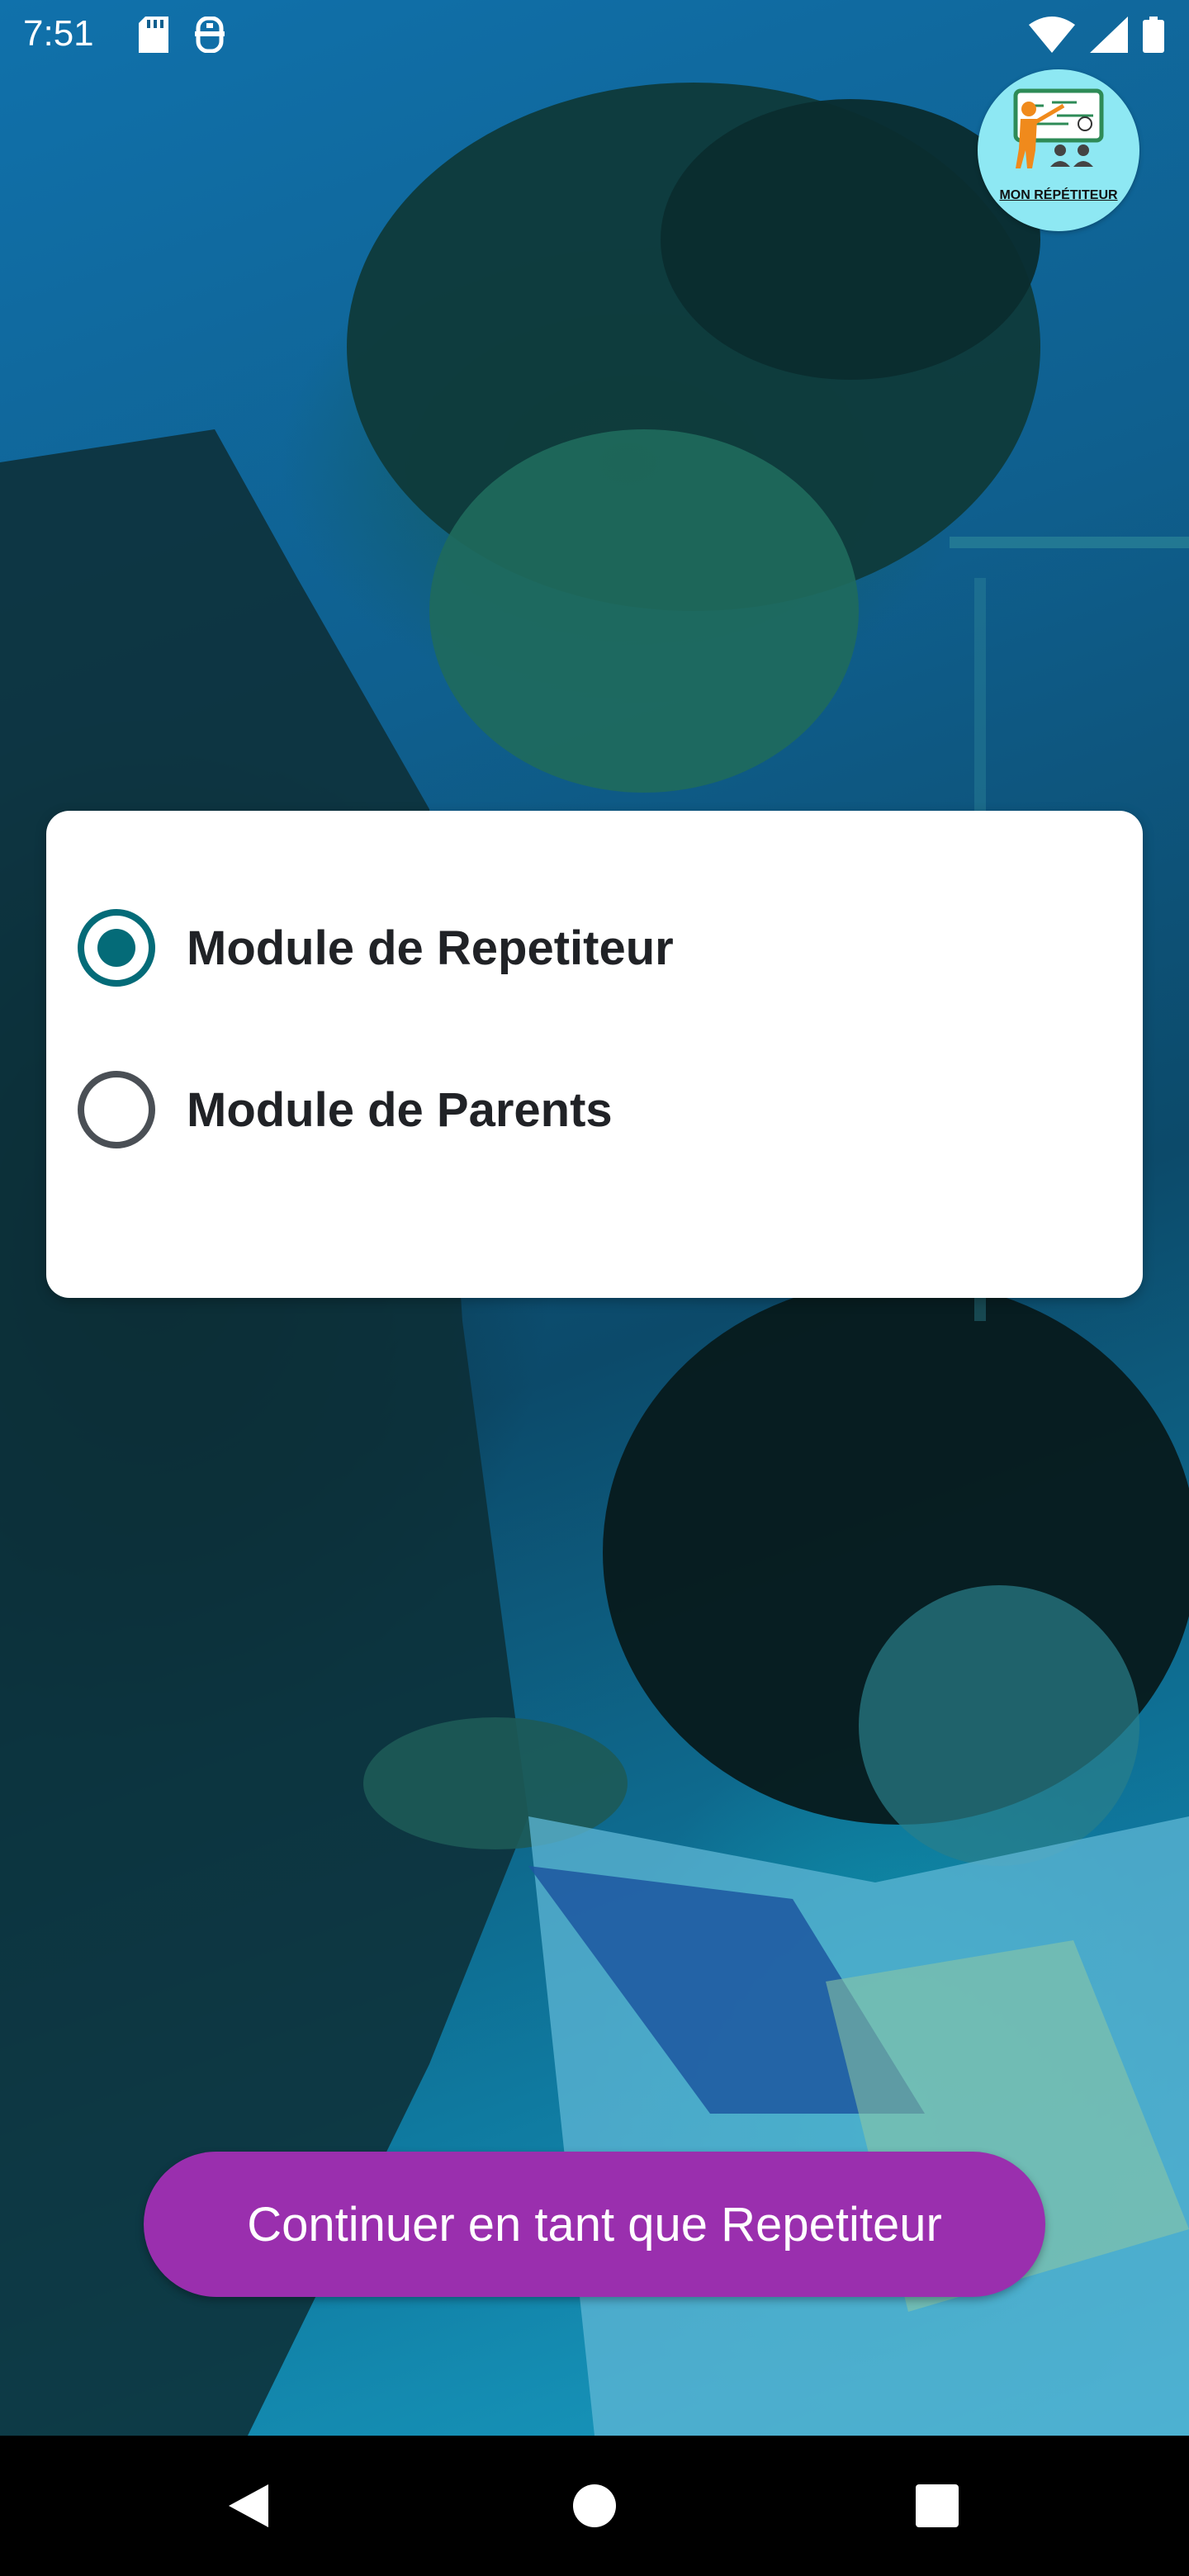  I want to click on radio-button-selected, so click(116, 948).